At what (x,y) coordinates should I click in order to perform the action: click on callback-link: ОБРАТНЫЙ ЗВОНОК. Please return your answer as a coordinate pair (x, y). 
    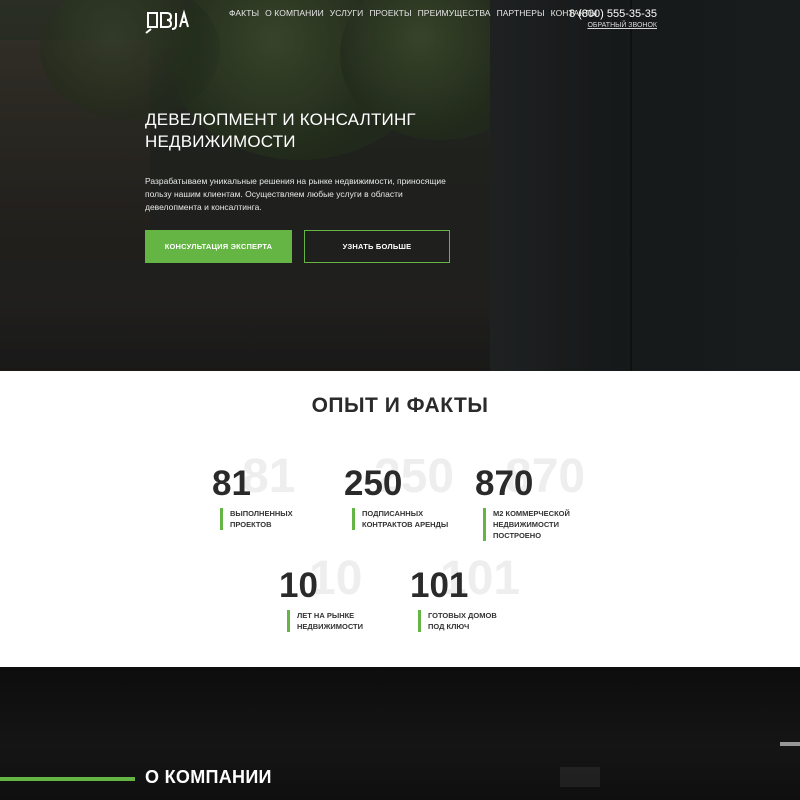
    Looking at the image, I should click on (613, 25).